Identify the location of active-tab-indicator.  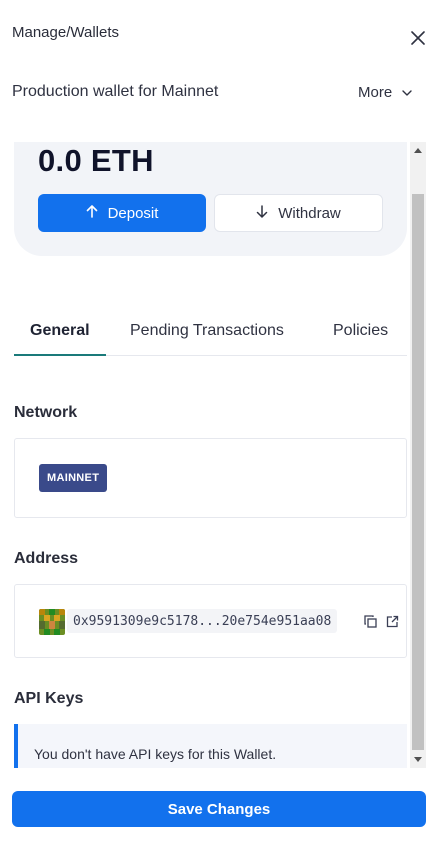
(60, 355).